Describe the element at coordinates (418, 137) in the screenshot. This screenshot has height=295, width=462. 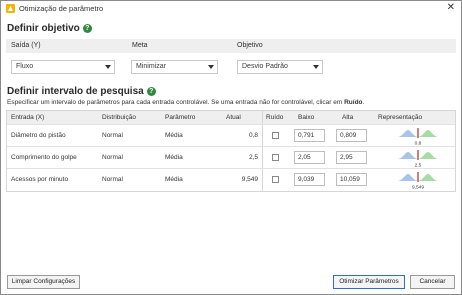
I see `distribution-preview: 0,8` at that location.